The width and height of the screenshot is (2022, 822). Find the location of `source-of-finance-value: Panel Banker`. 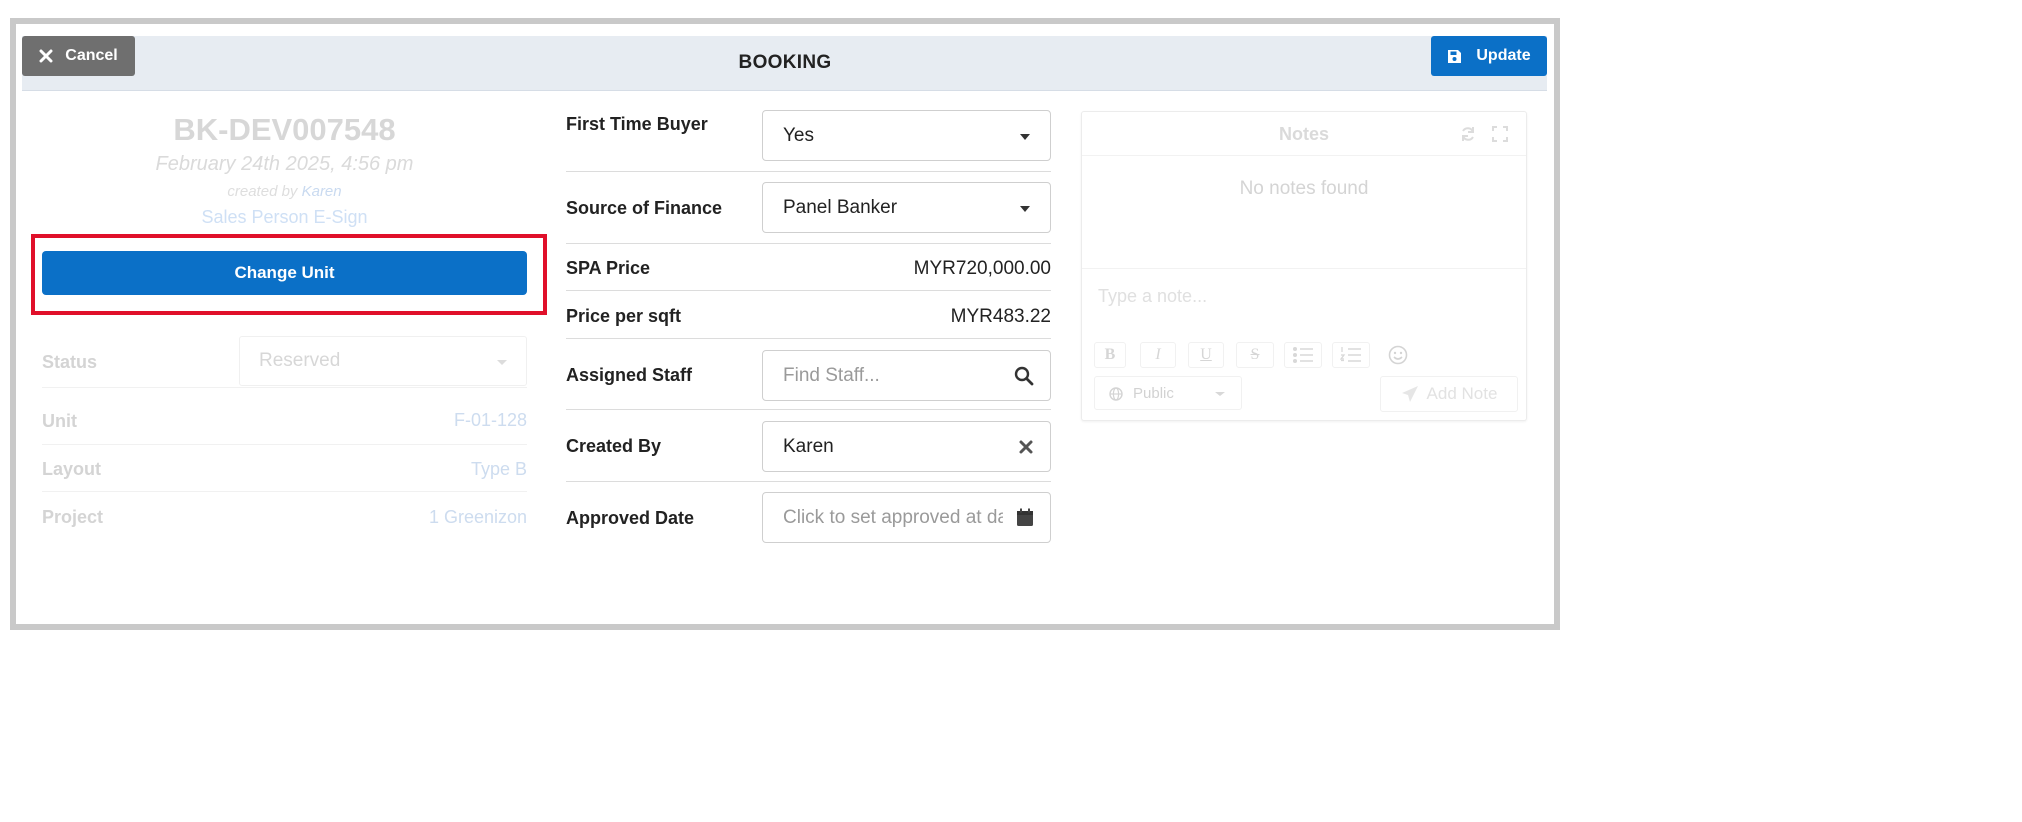

source-of-finance-value: Panel Banker is located at coordinates (840, 207).